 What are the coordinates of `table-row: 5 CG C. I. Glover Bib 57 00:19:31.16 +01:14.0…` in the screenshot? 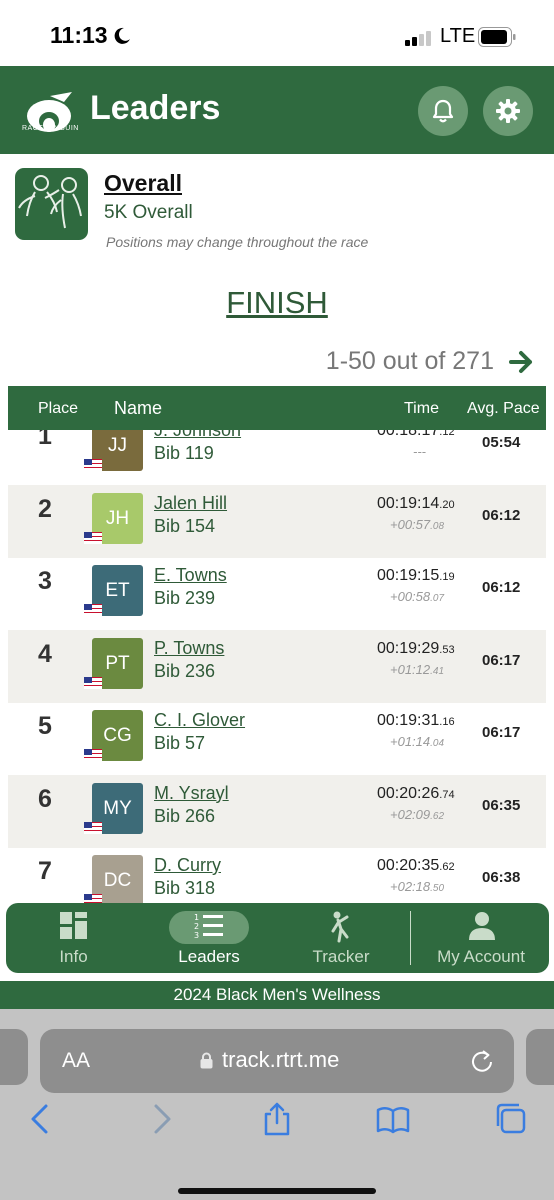 It's located at (277, 738).